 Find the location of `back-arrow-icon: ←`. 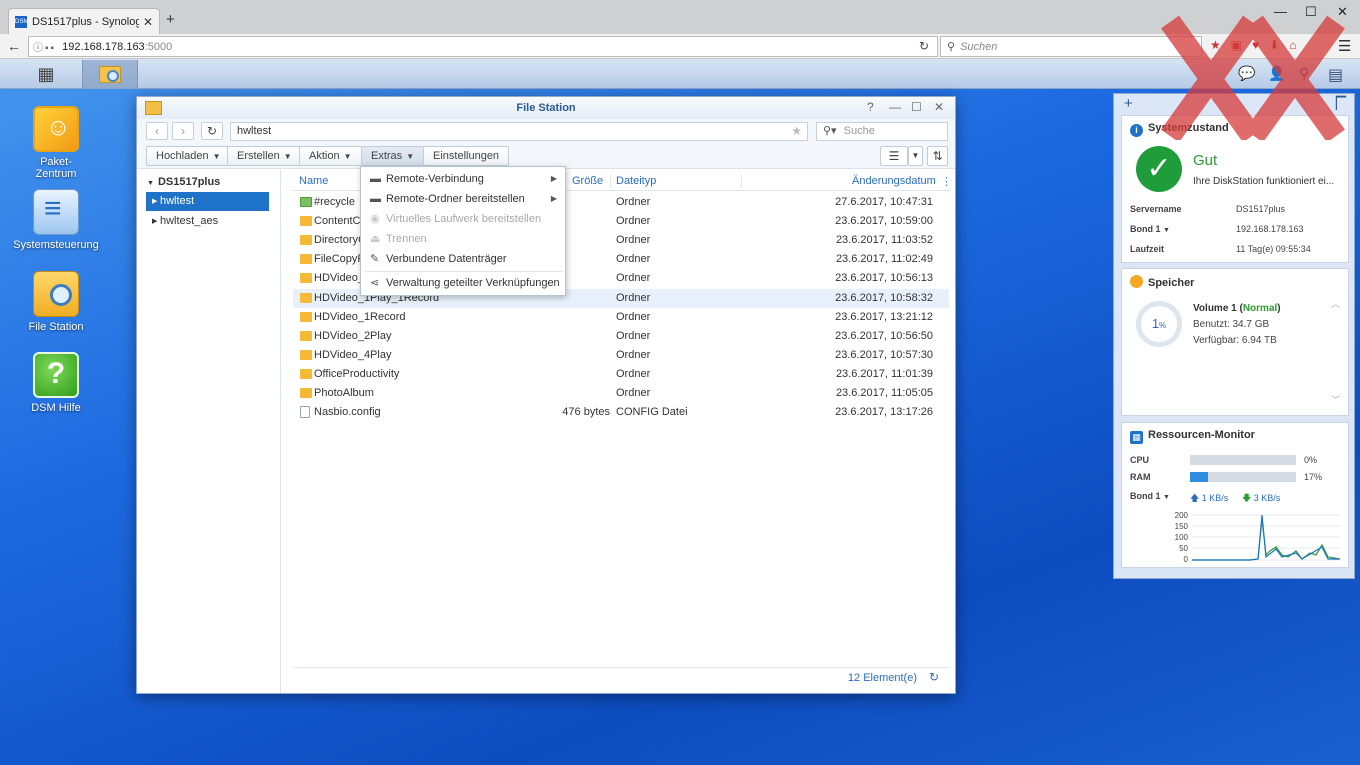

back-arrow-icon: ← is located at coordinates (14, 46).